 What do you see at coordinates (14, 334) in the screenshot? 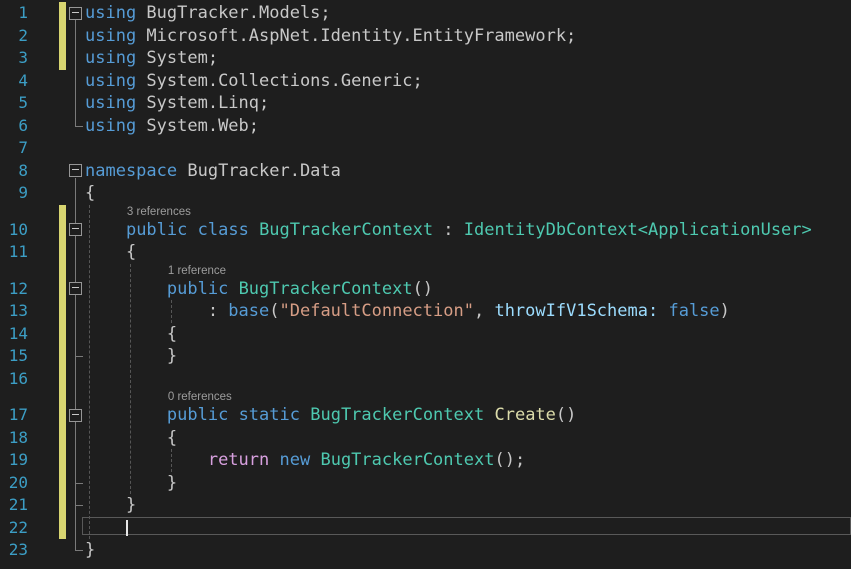
I see `line-number: 14` at bounding box center [14, 334].